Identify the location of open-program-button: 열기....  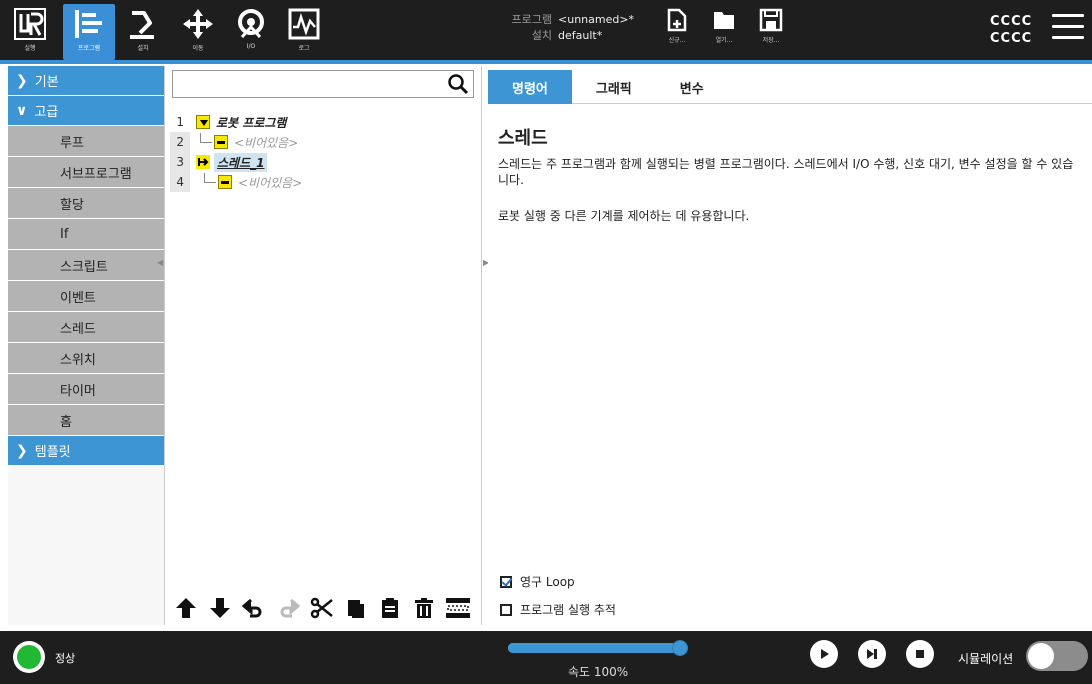
(724, 33).